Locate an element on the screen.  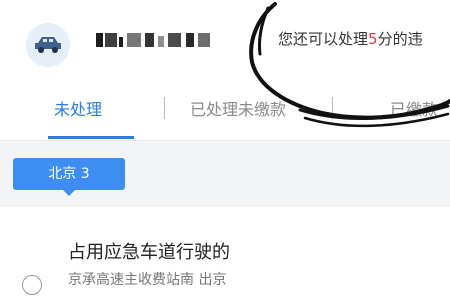
license-plate-obscured is located at coordinates (155, 40).